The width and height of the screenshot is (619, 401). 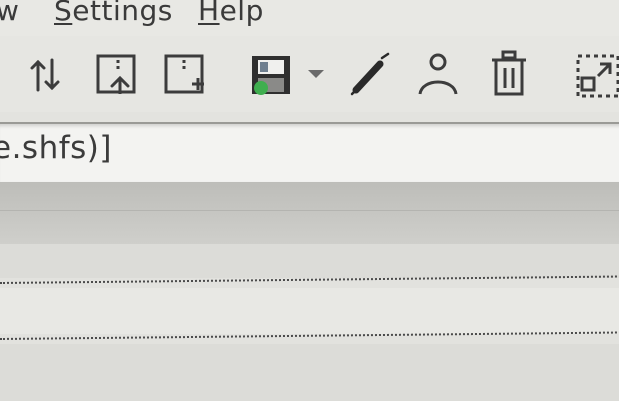 I want to click on edit-button, so click(x=369, y=75).